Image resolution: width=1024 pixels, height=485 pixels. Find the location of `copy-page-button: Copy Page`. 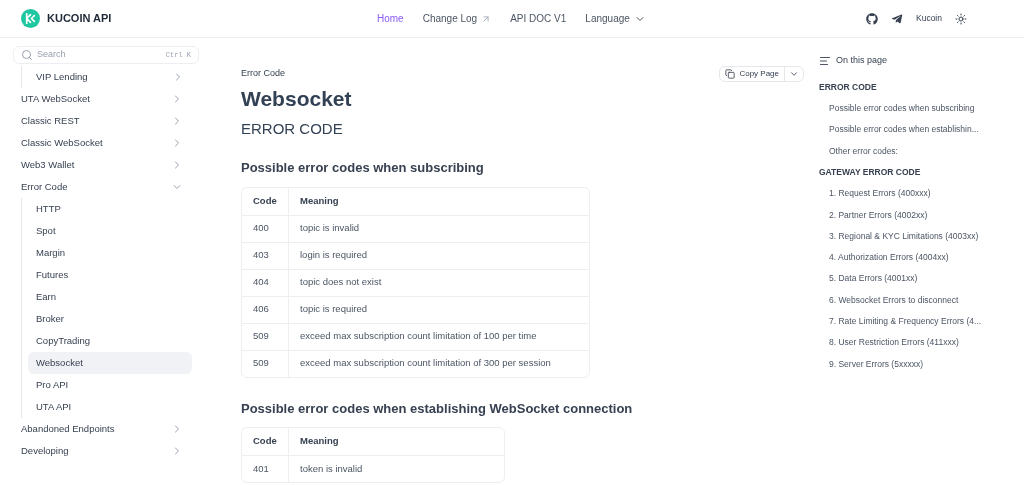

copy-page-button: Copy Page is located at coordinates (752, 74).